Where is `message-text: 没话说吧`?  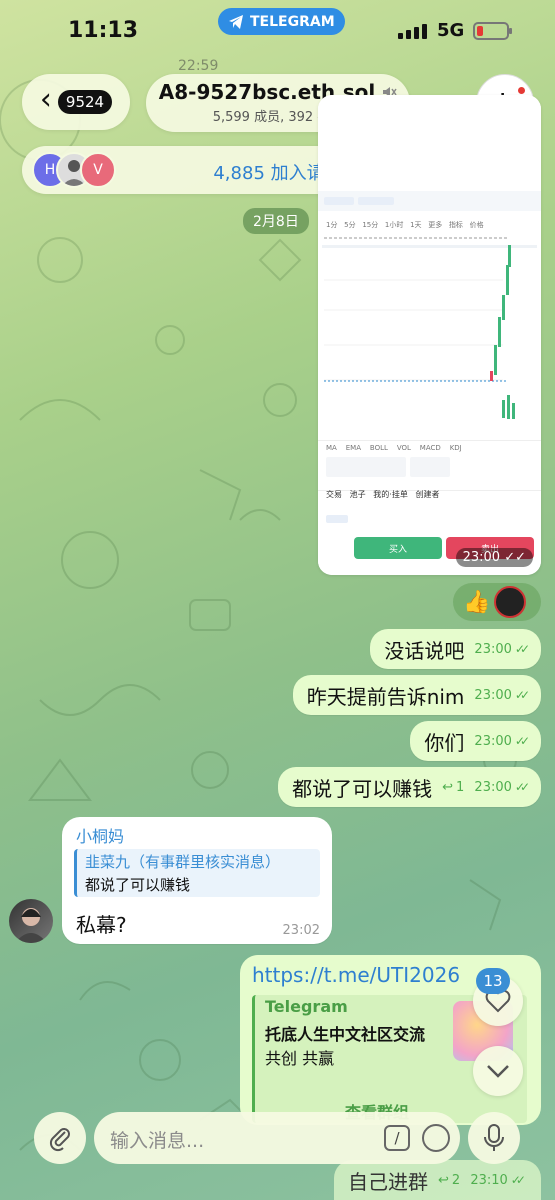
message-text: 没话说吧 is located at coordinates (424, 650).